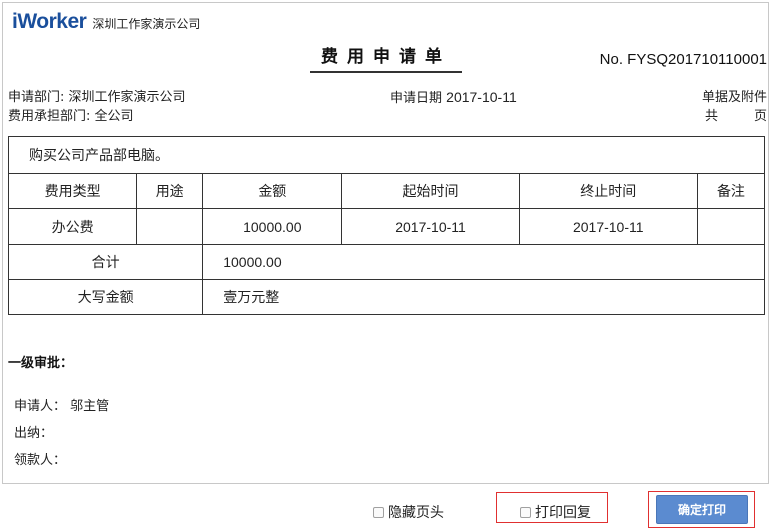 This screenshot has width=773, height=529. What do you see at coordinates (49, 21) in the screenshot?
I see `iworker-logo: iWorker` at bounding box center [49, 21].